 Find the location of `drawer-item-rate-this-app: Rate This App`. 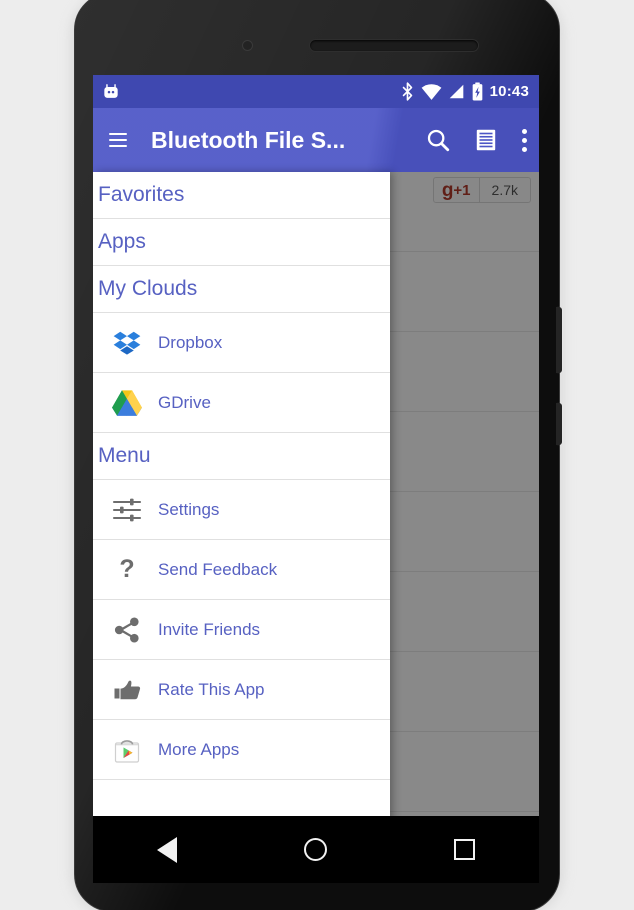

drawer-item-rate-this-app: Rate This App is located at coordinates (241, 690).